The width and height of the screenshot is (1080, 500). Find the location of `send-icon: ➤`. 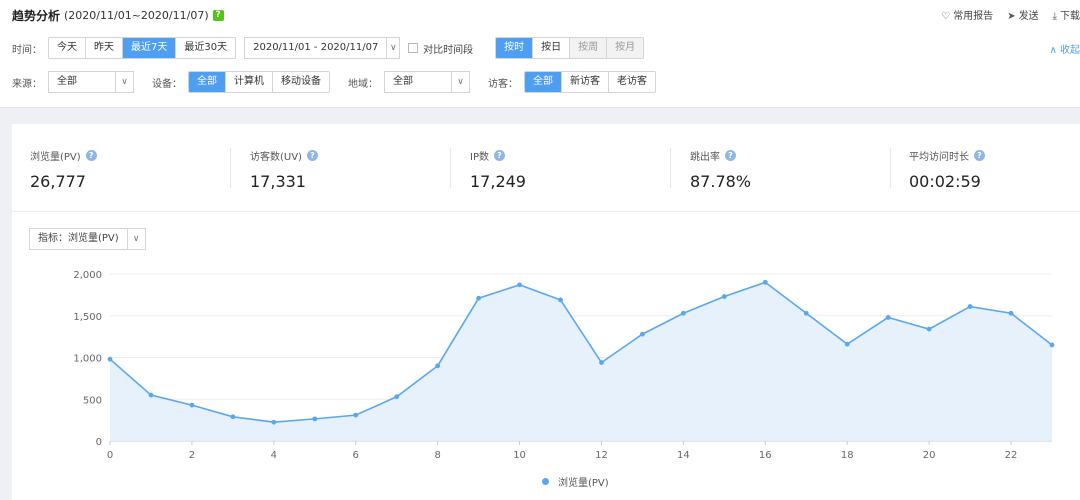

send-icon: ➤ is located at coordinates (1011, 16).